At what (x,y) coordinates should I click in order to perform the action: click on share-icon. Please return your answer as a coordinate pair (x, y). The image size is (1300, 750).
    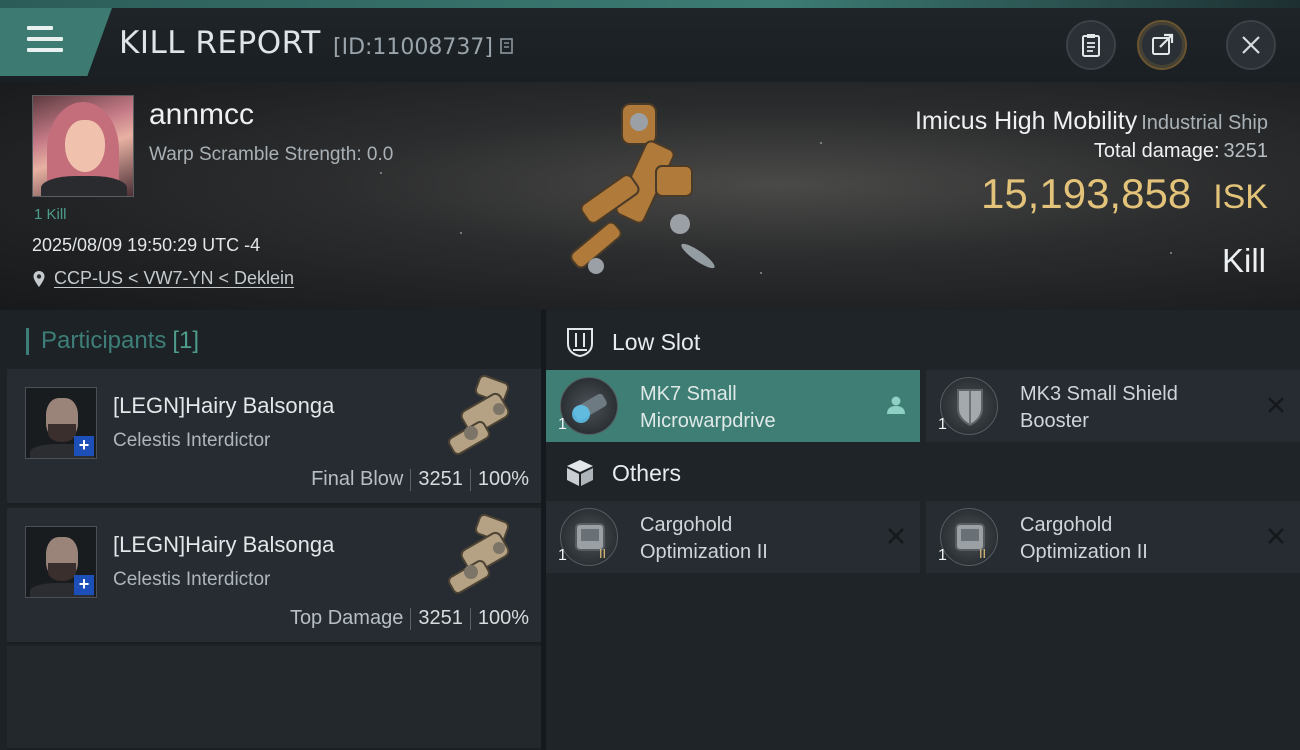
    Looking at the image, I should click on (1163, 44).